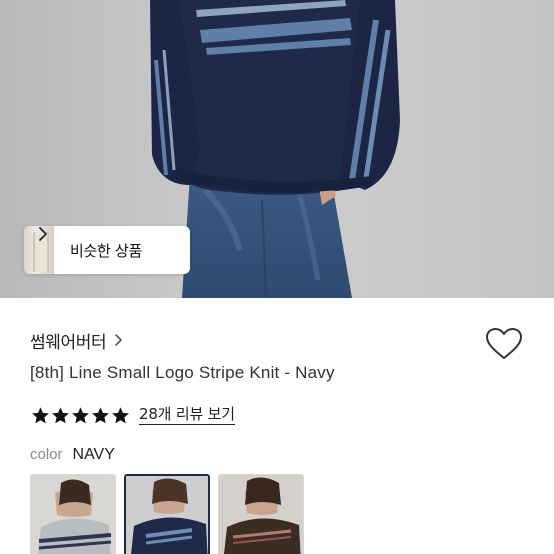  I want to click on wishlist-button, so click(504, 344).